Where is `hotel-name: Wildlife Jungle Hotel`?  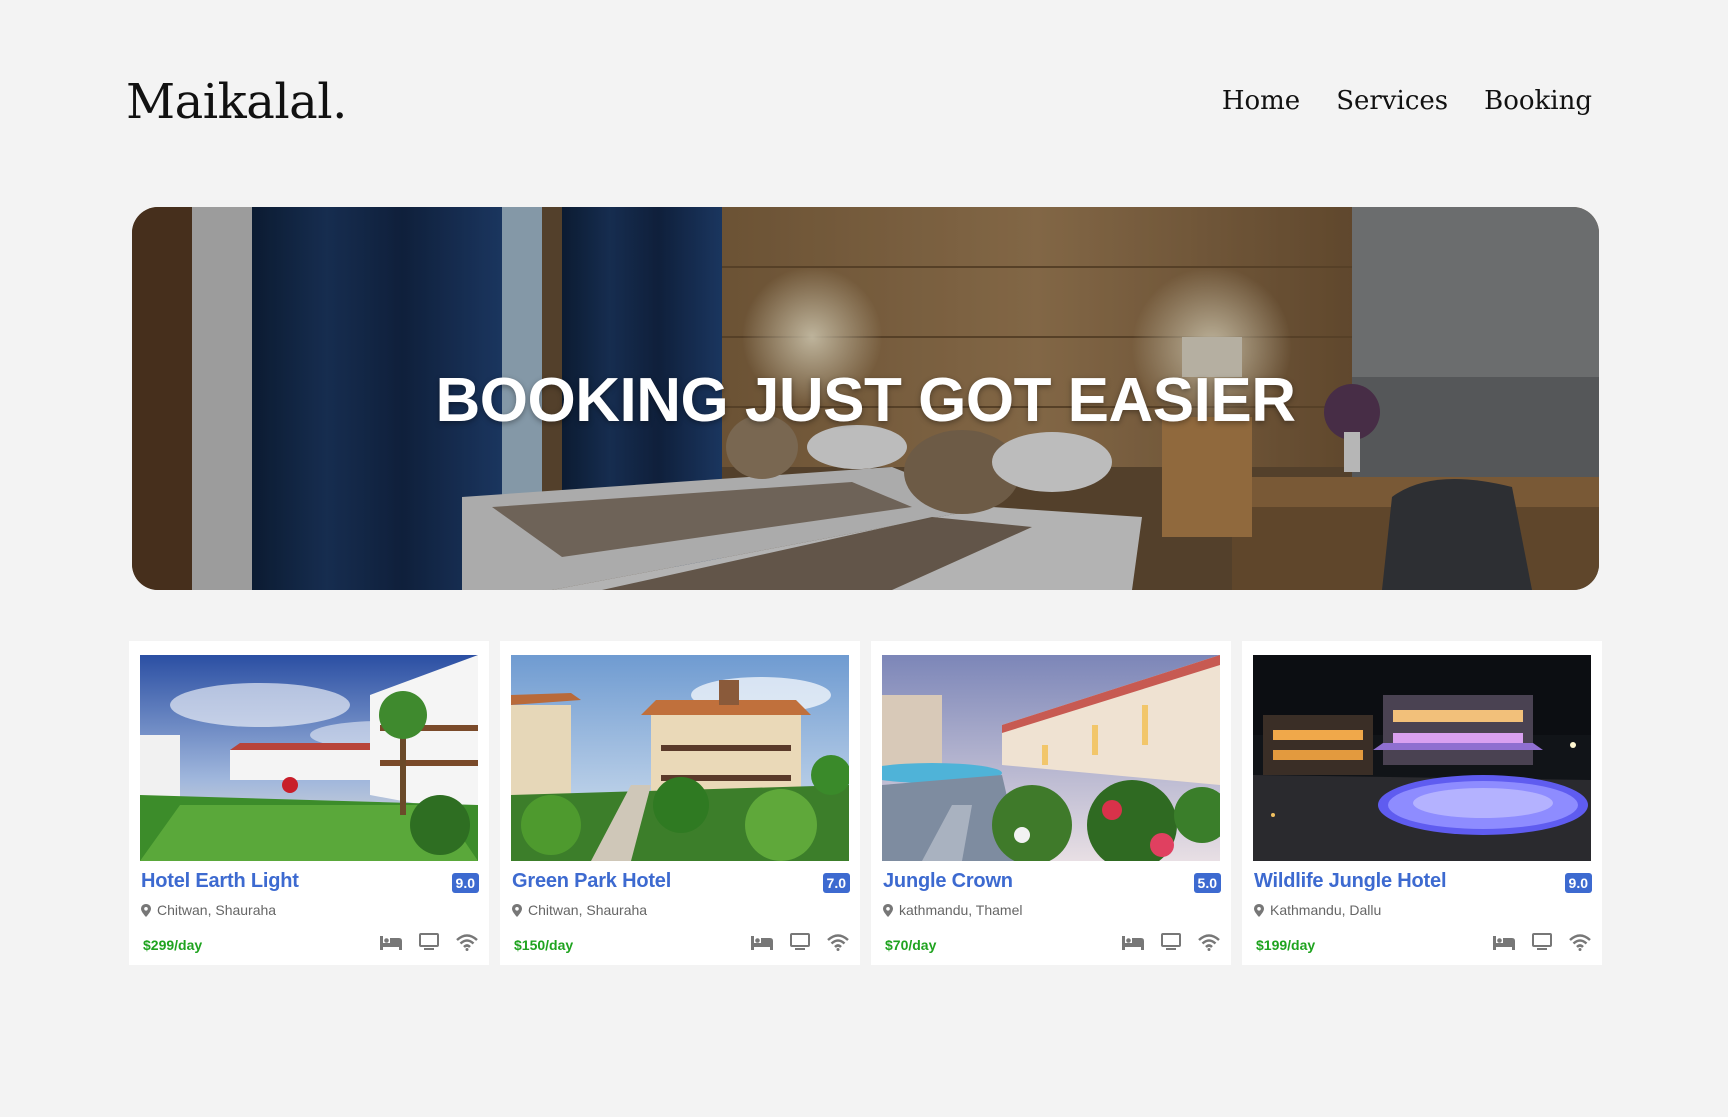 hotel-name: Wildlife Jungle Hotel is located at coordinates (1350, 881).